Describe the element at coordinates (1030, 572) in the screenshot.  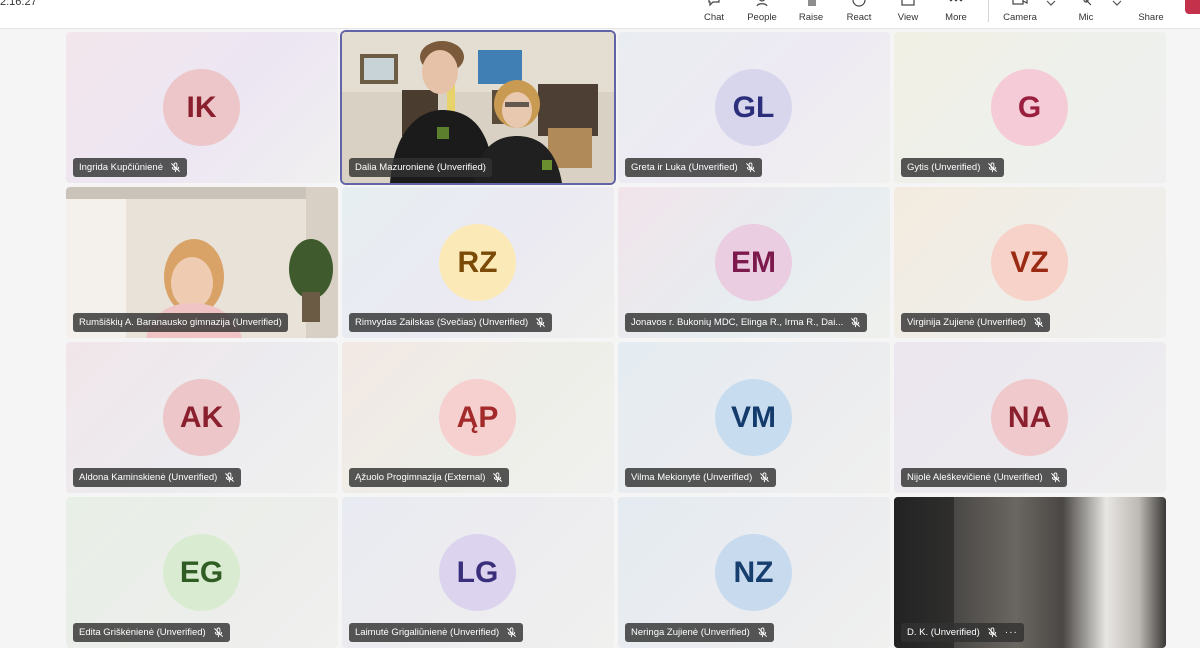
I see `participant-tile-video: D. K. (Unverified) ···` at that location.